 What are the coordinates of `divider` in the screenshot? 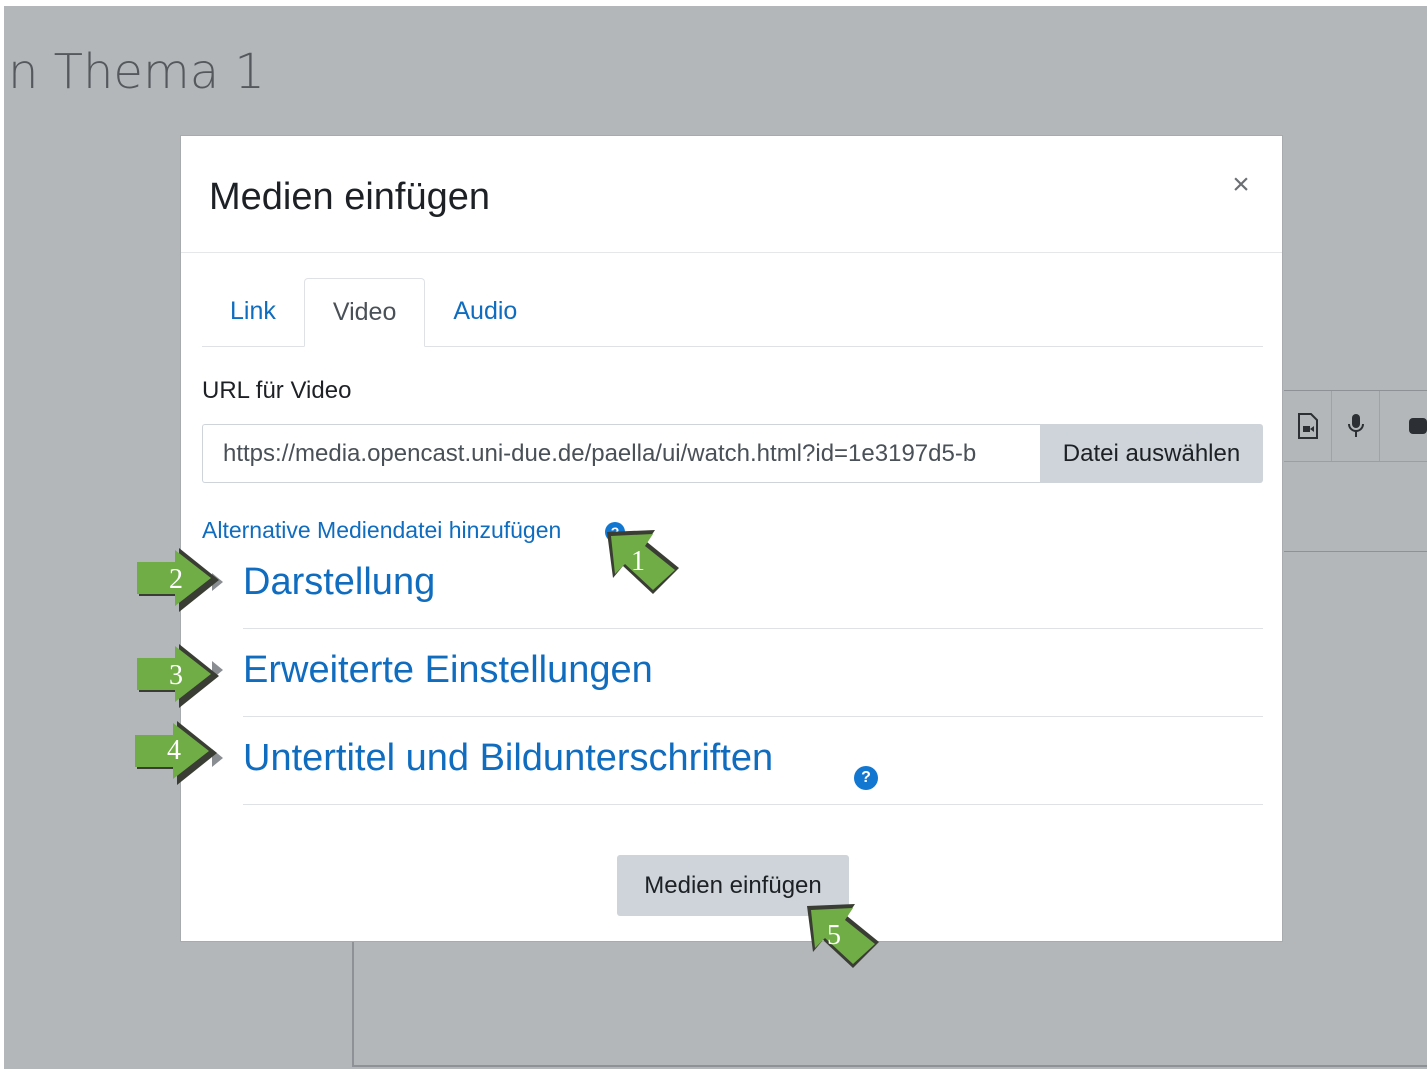 It's located at (753, 804).